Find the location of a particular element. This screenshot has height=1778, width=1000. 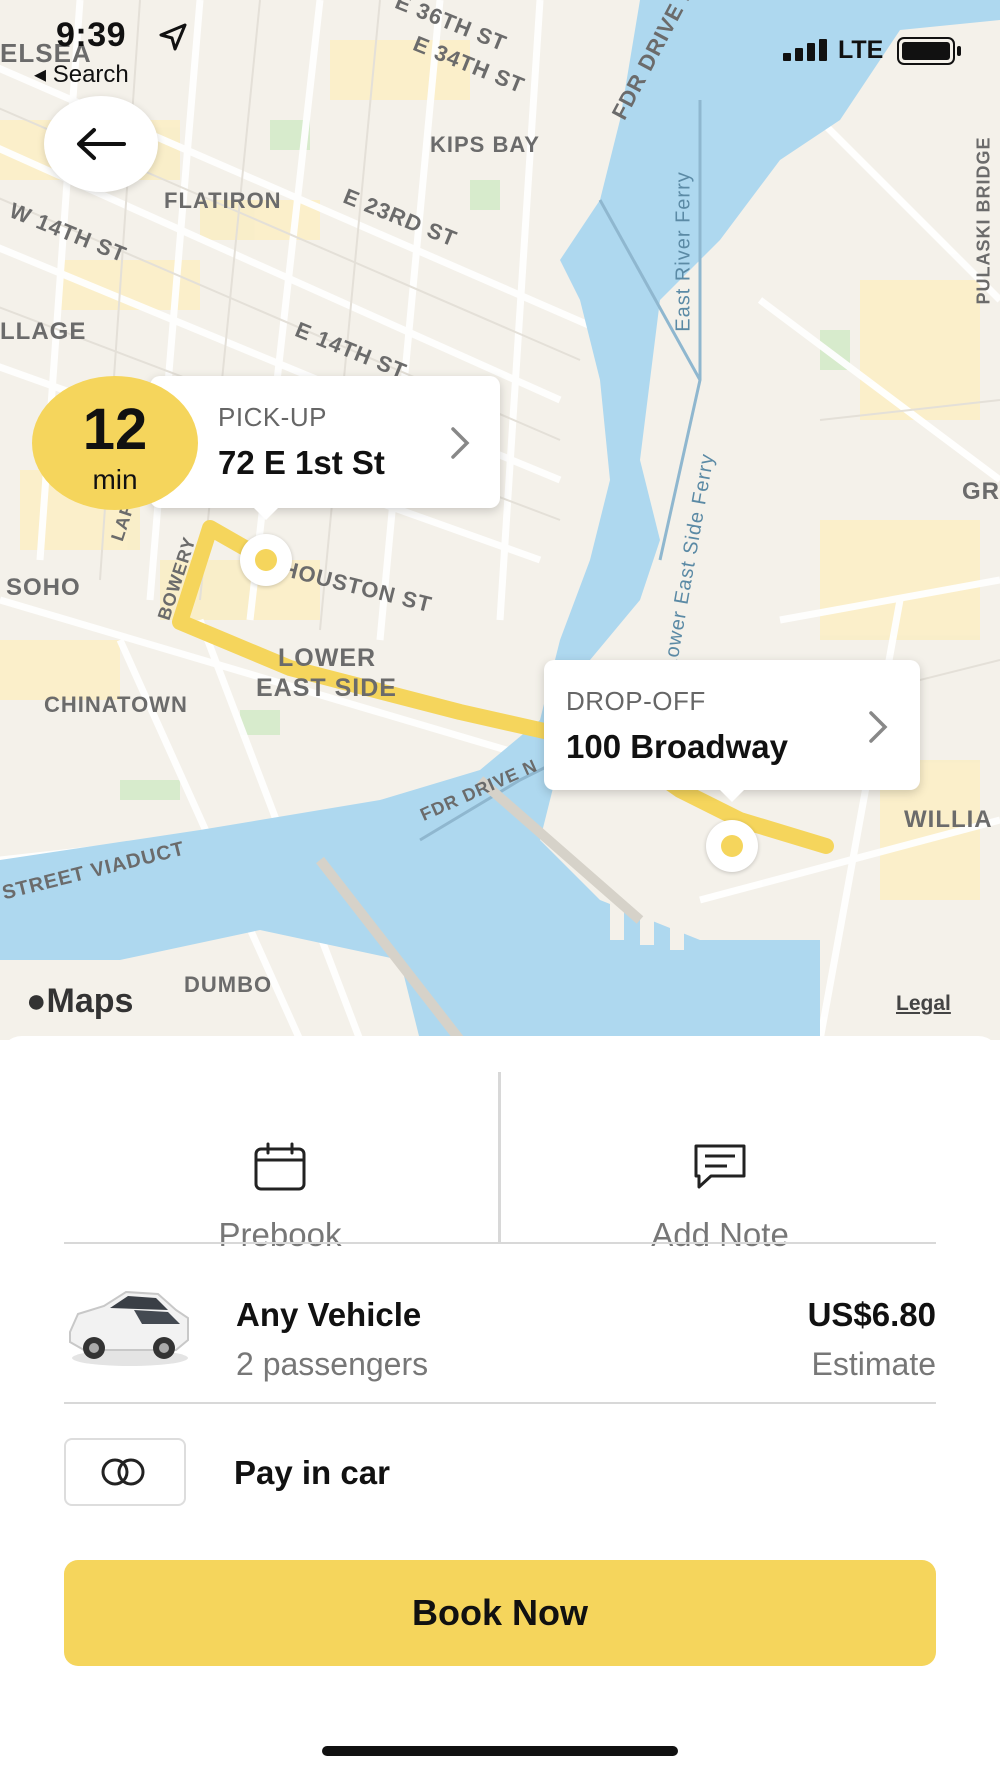

eta-badge: 12 min is located at coordinates (115, 443).